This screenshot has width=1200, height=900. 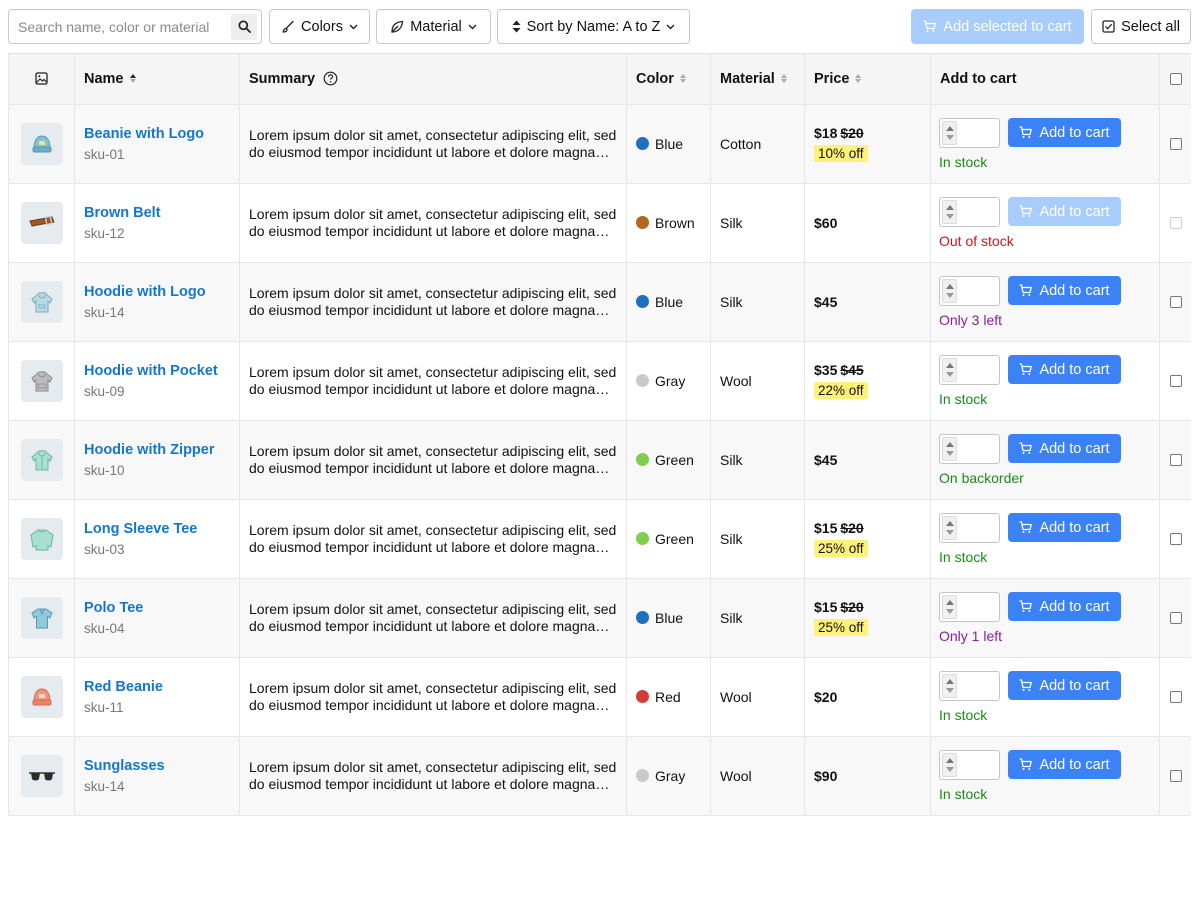 I want to click on product-name-link: Sunglasses, so click(x=161, y=766).